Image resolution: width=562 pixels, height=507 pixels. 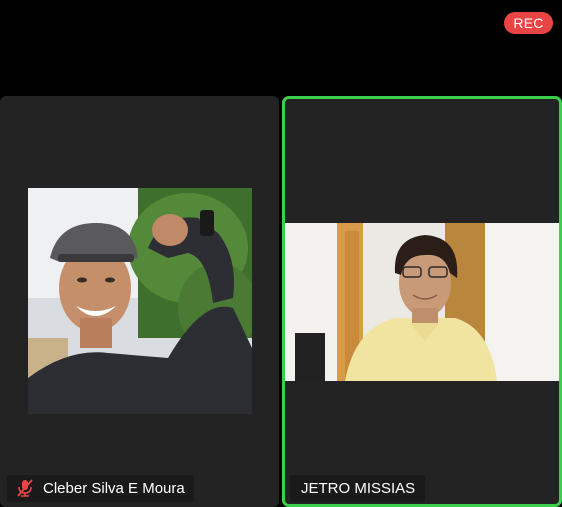 What do you see at coordinates (528, 23) in the screenshot?
I see `recording-badge: REC` at bounding box center [528, 23].